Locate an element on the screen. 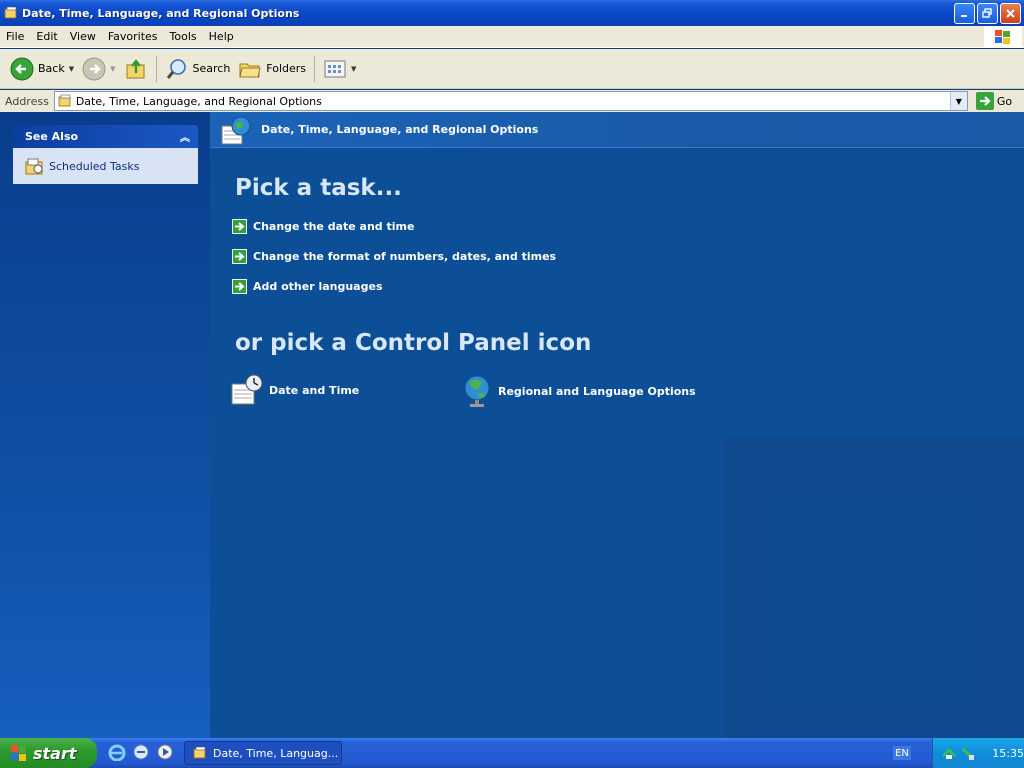 This screenshot has height=768, width=1024. clock: 15:35 is located at coordinates (1008, 753).